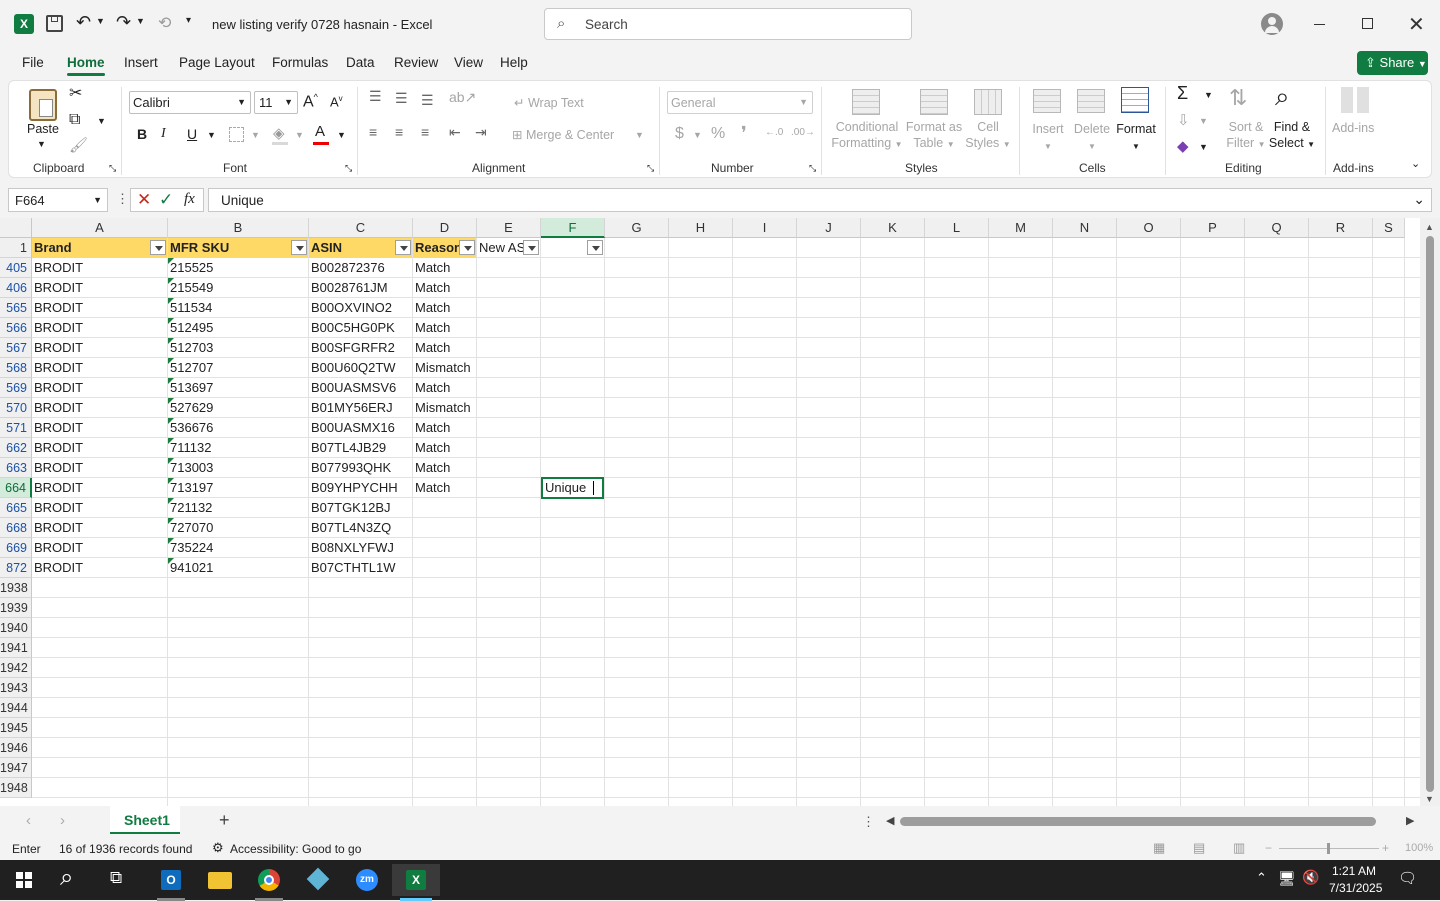 The image size is (1440, 901). I want to click on number-launcher-icon: ⤡, so click(812, 168).